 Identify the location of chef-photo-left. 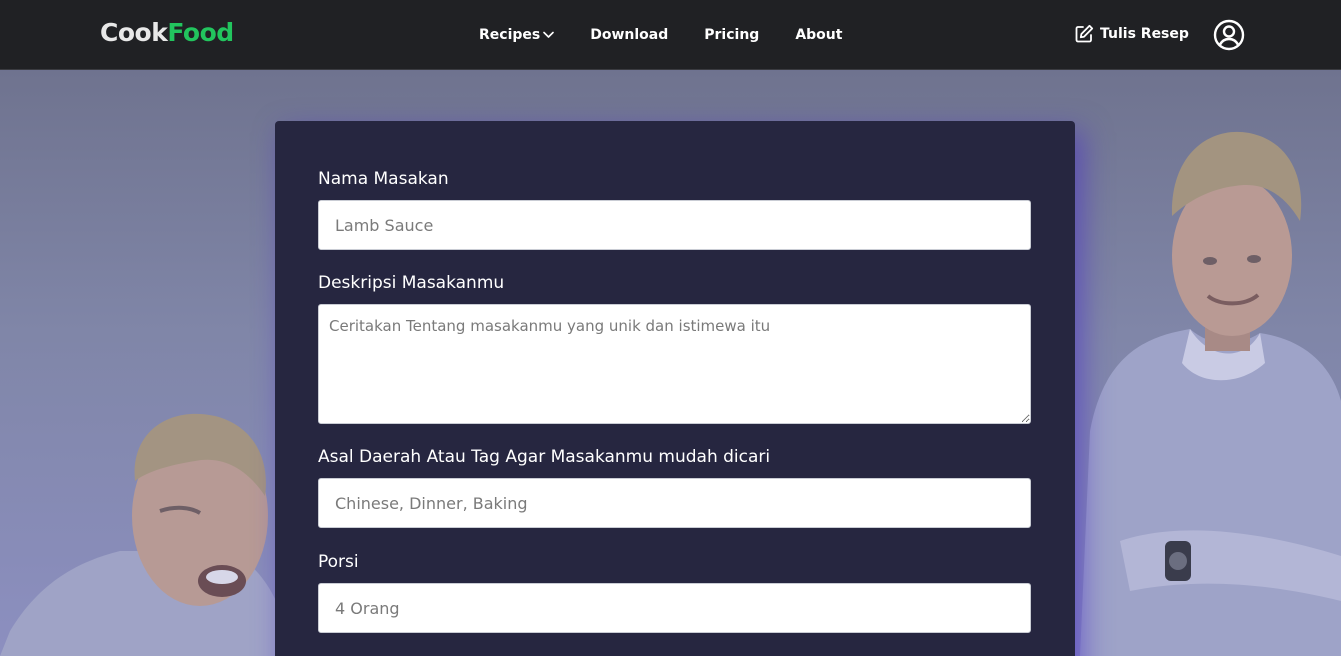
(145, 534).